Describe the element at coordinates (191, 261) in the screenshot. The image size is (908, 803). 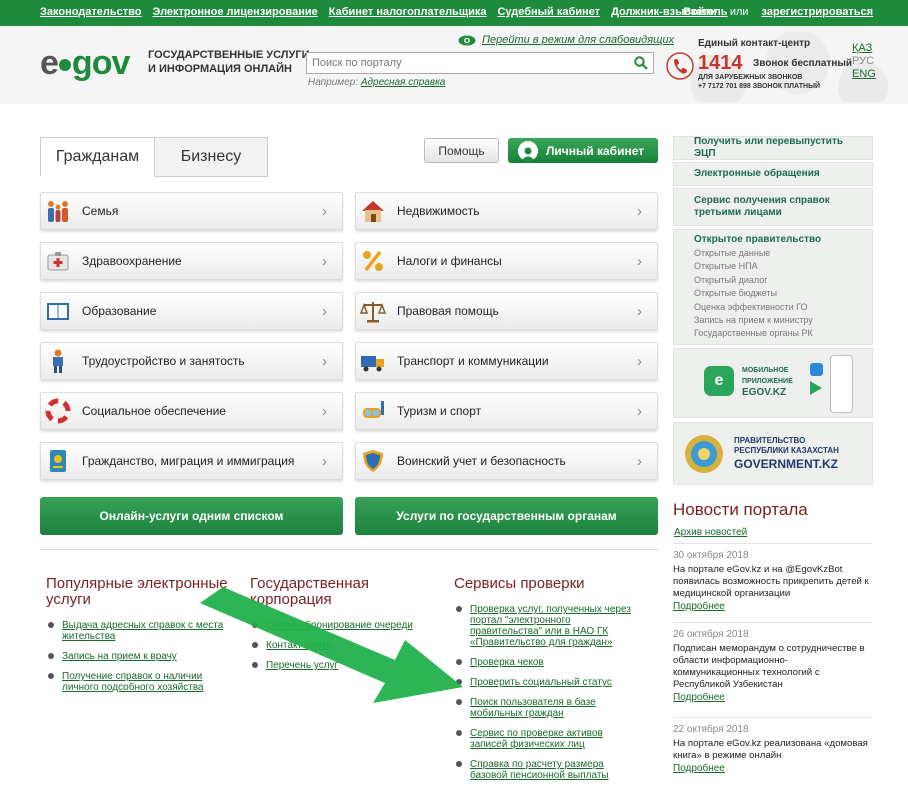
I see `category-healthcare: Здравоохранение ›` at that location.